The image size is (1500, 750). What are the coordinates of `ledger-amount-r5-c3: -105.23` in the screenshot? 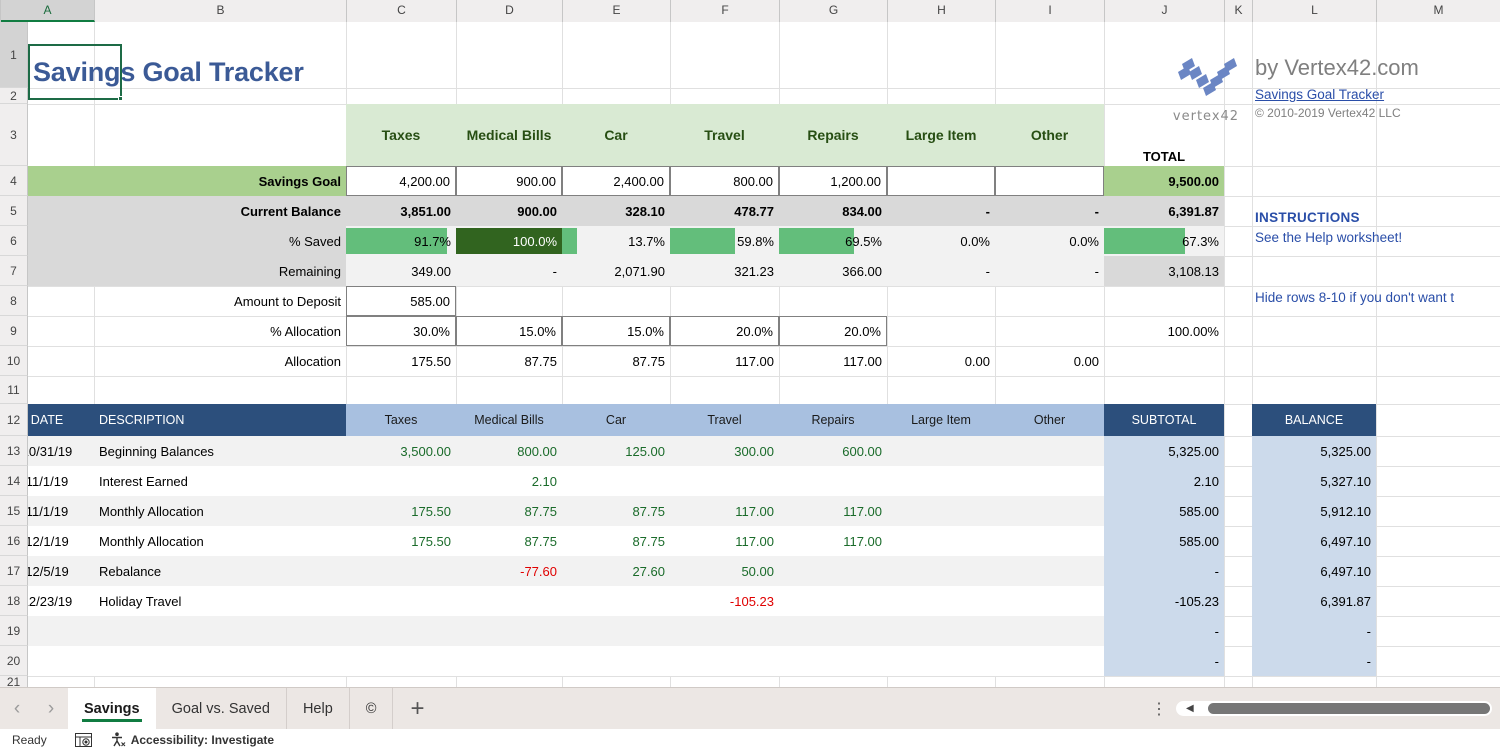 It's located at (724, 601).